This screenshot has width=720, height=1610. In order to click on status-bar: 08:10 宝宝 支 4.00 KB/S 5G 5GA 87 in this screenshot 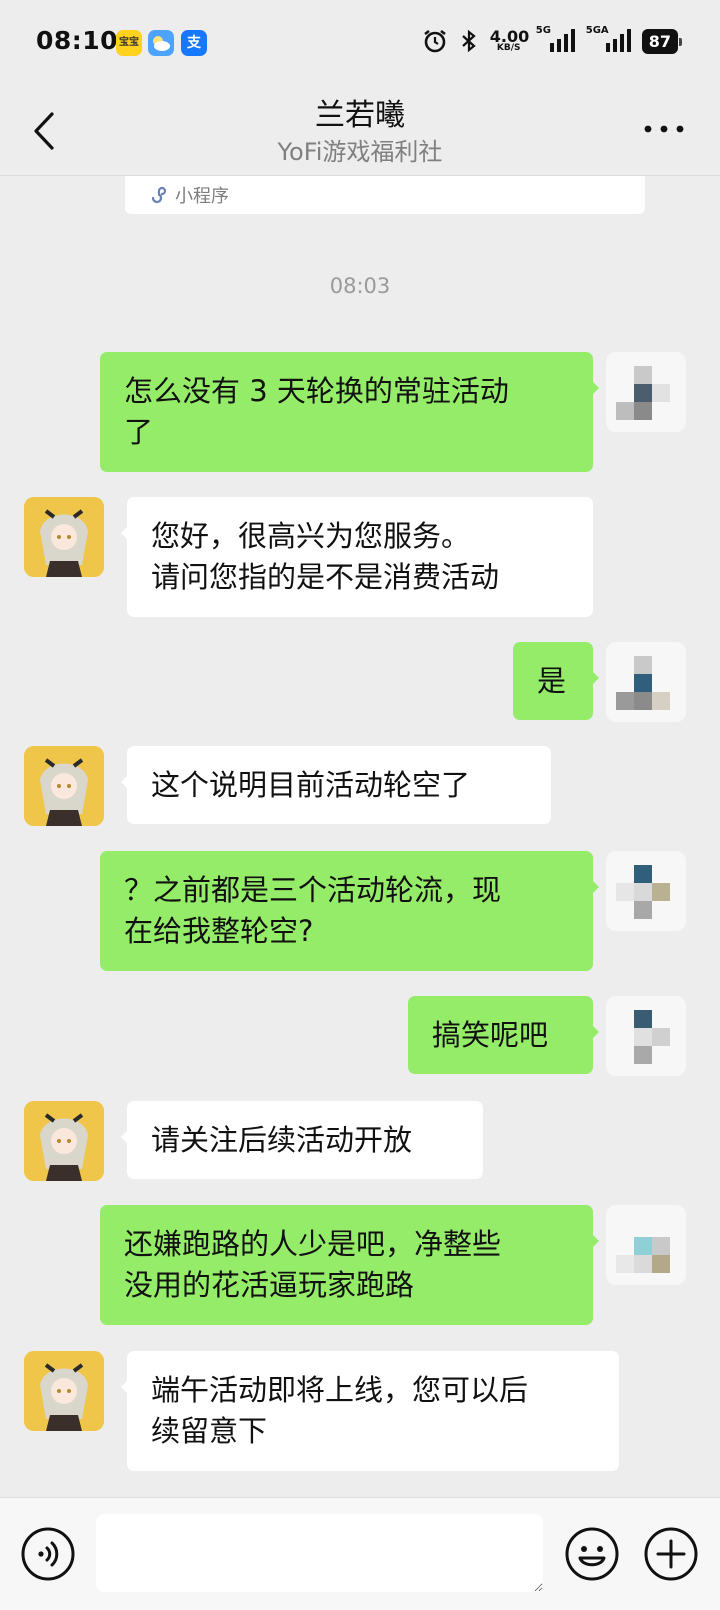, I will do `click(360, 43)`.